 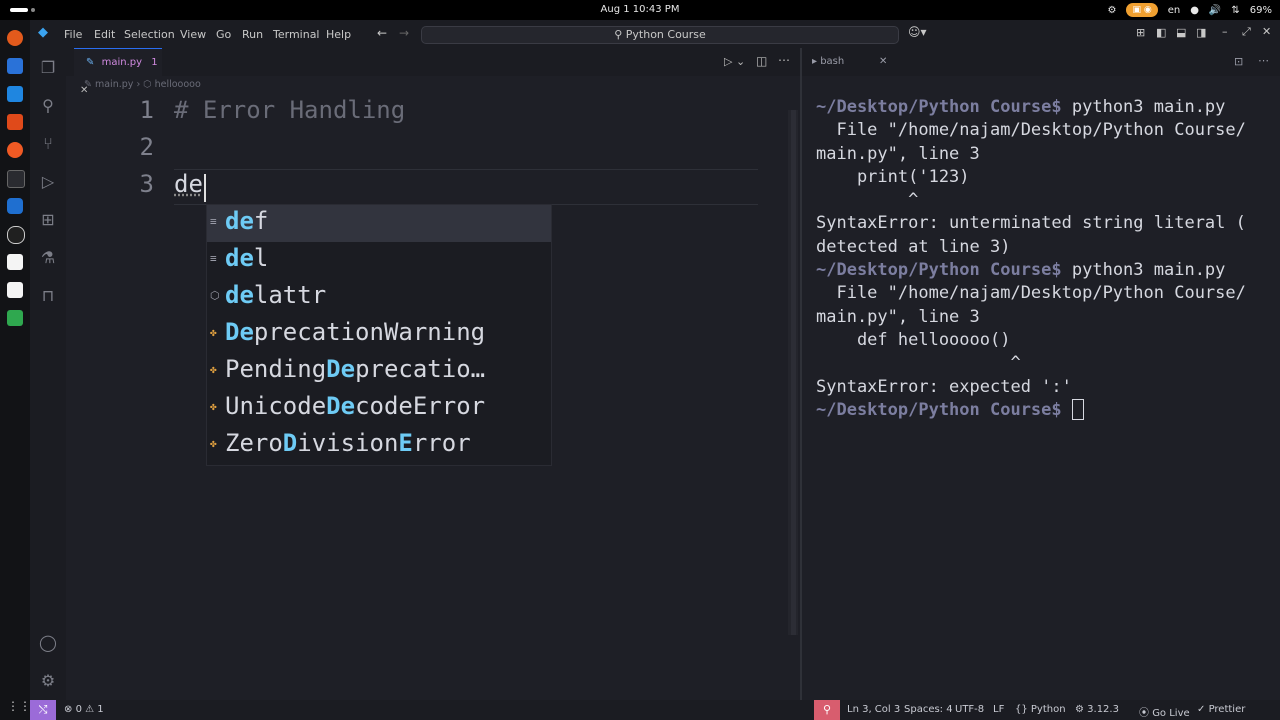 I want to click on manage-gear-icon: ⚙, so click(x=48, y=681).